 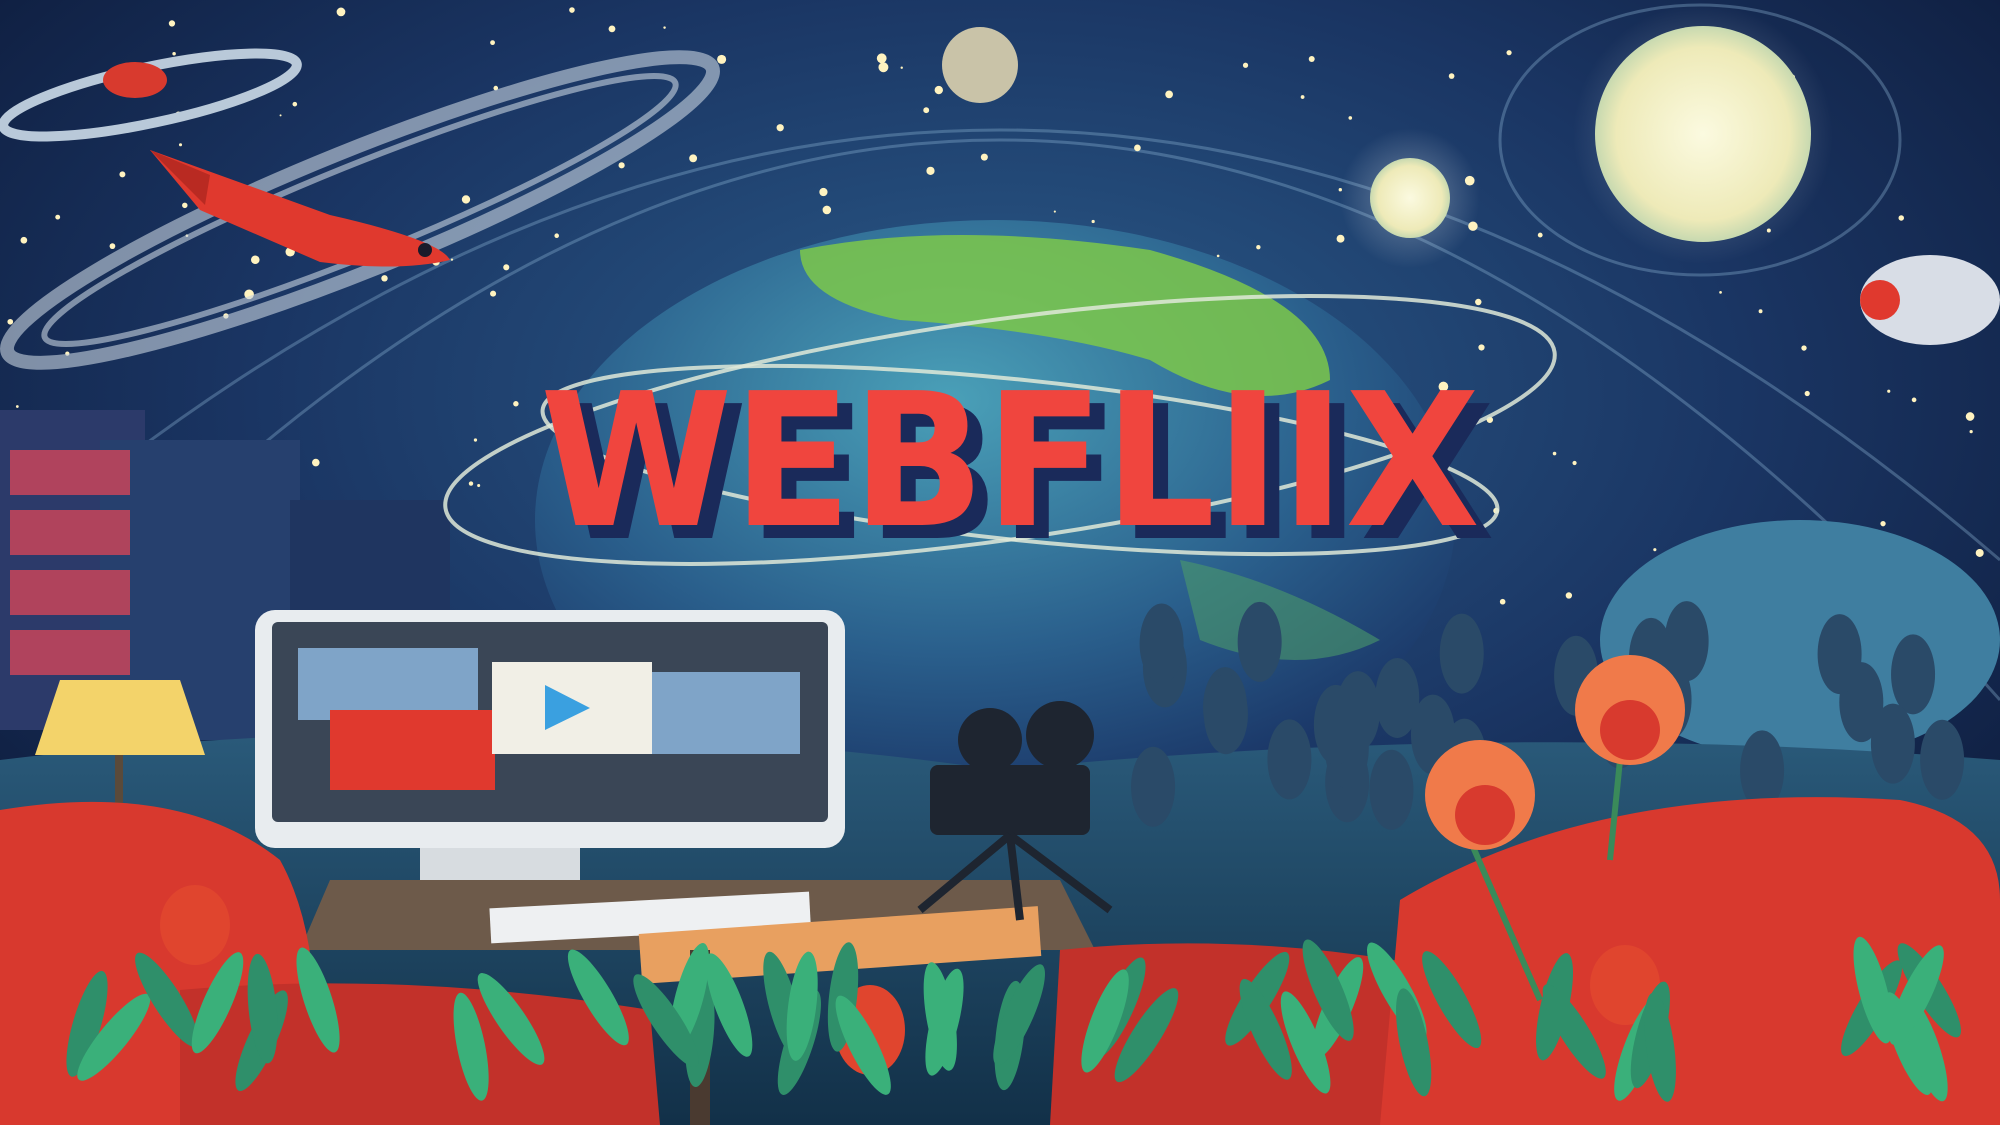 What do you see at coordinates (1930, 300) in the screenshot?
I see `spaceship-right` at bounding box center [1930, 300].